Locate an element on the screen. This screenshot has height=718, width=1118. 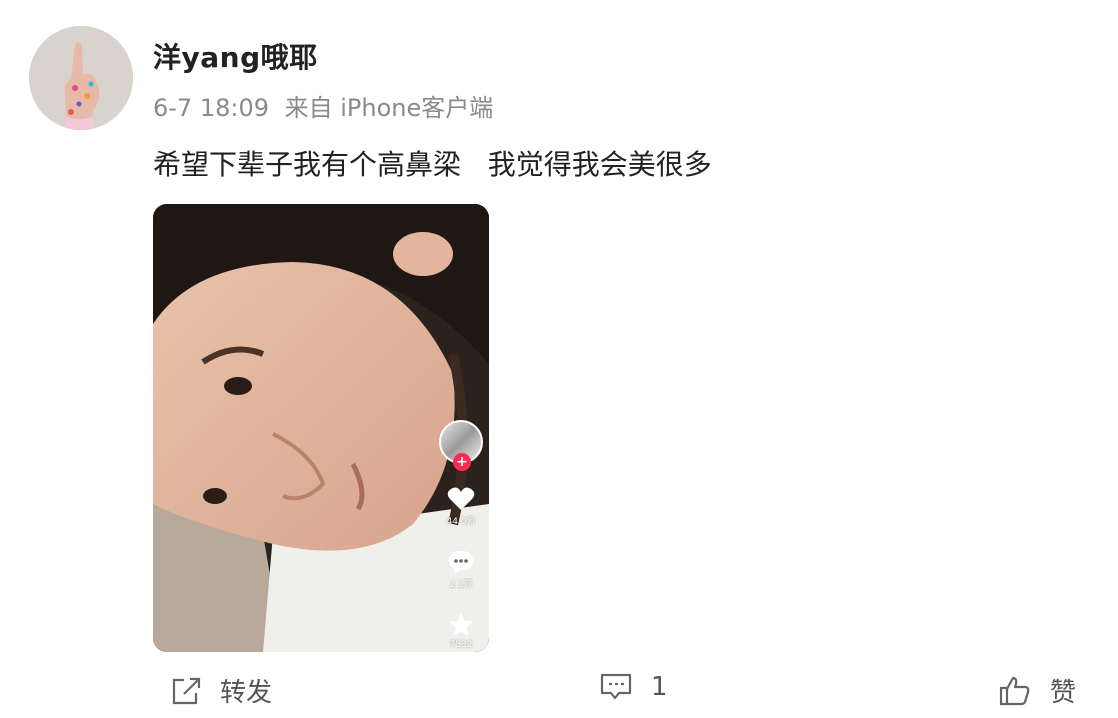
video-favorite-button: 7532 is located at coordinates (461, 631).